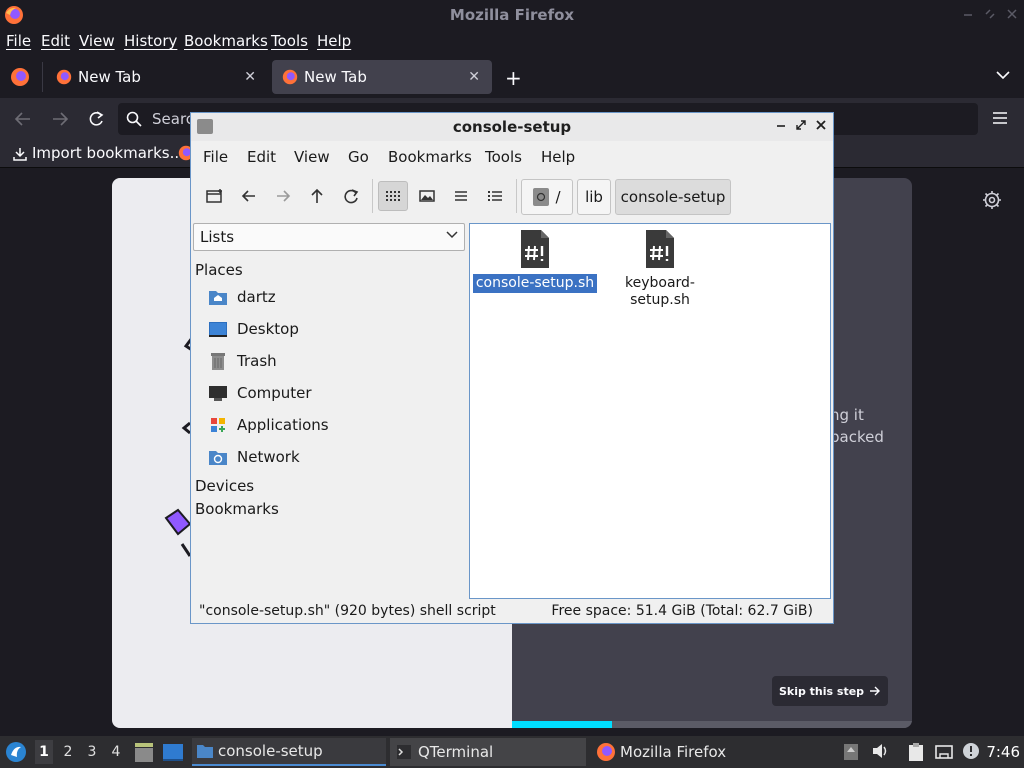 This screenshot has width=1024, height=768. What do you see at coordinates (558, 157) in the screenshot?
I see `fm-menu-help: Help` at bounding box center [558, 157].